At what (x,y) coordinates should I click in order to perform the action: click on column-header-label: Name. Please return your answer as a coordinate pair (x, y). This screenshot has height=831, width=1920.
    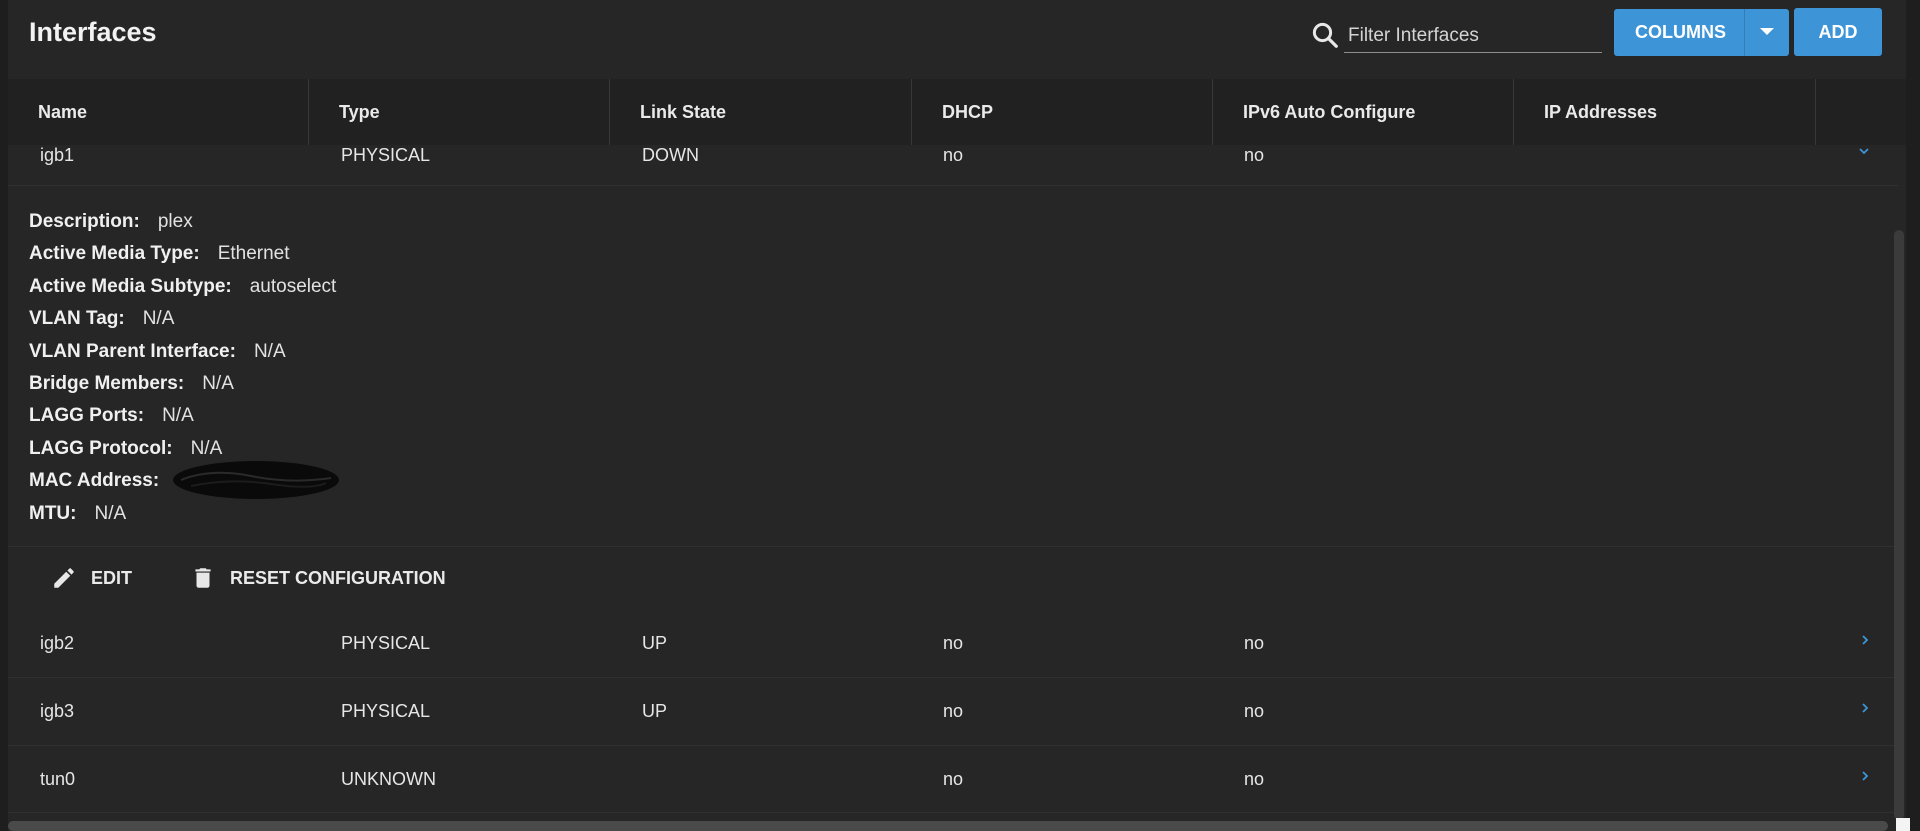
    Looking at the image, I should click on (63, 111).